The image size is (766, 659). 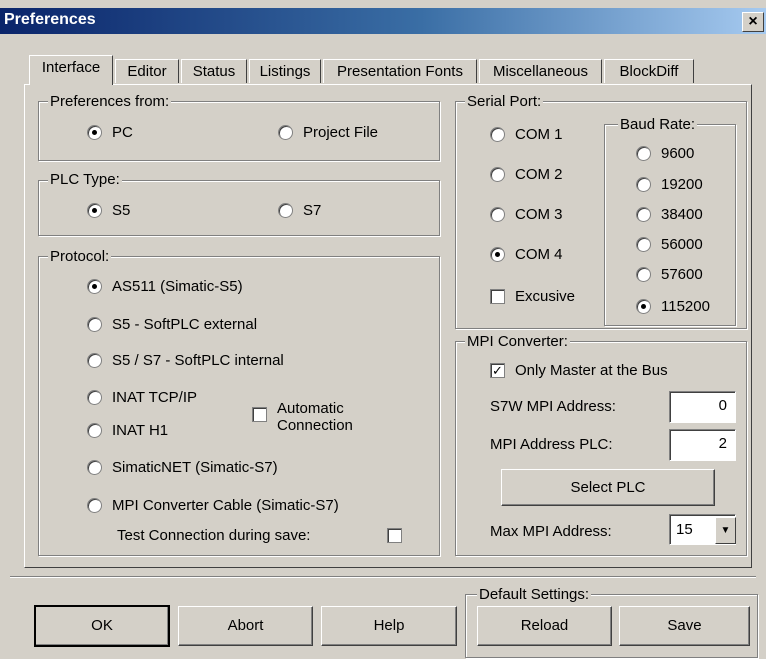 What do you see at coordinates (532, 296) in the screenshot?
I see `exclusive-checkbox: Excusive` at bounding box center [532, 296].